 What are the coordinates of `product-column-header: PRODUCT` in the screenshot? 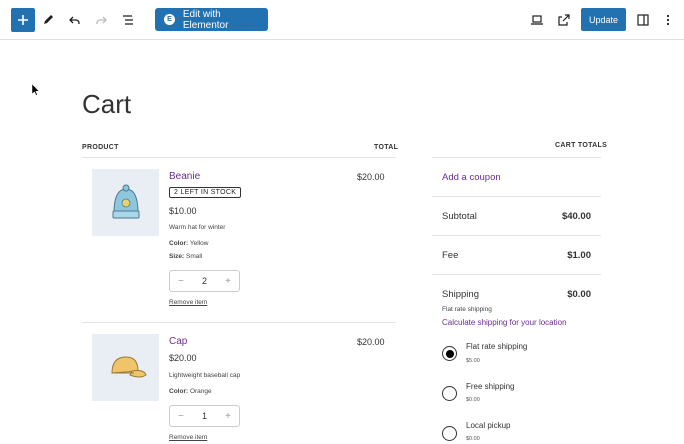 It's located at (100, 147).